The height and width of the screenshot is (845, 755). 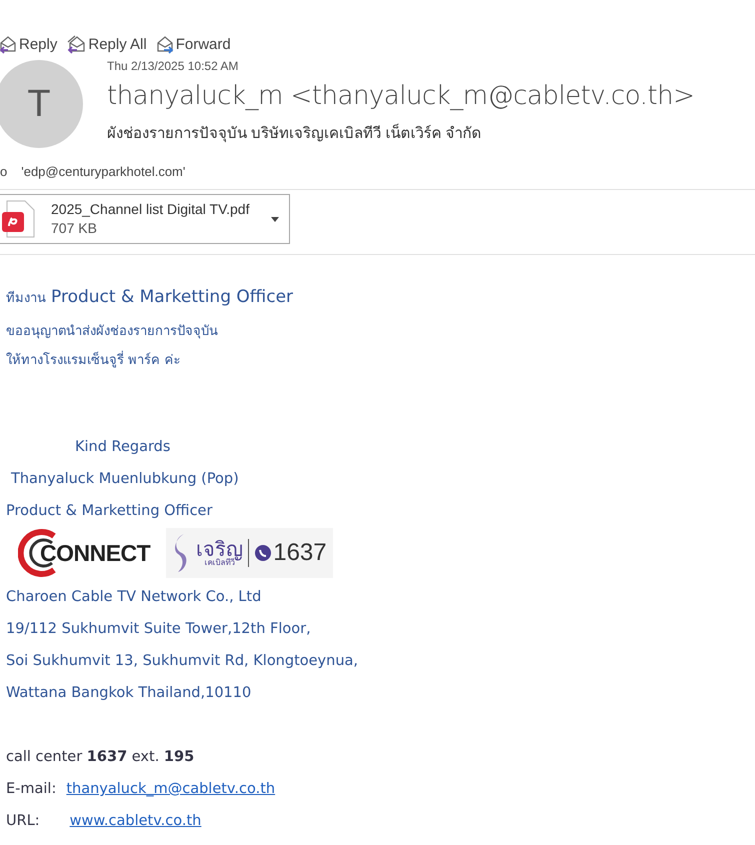 I want to click on reply-button: Reply, so click(x=30, y=44).